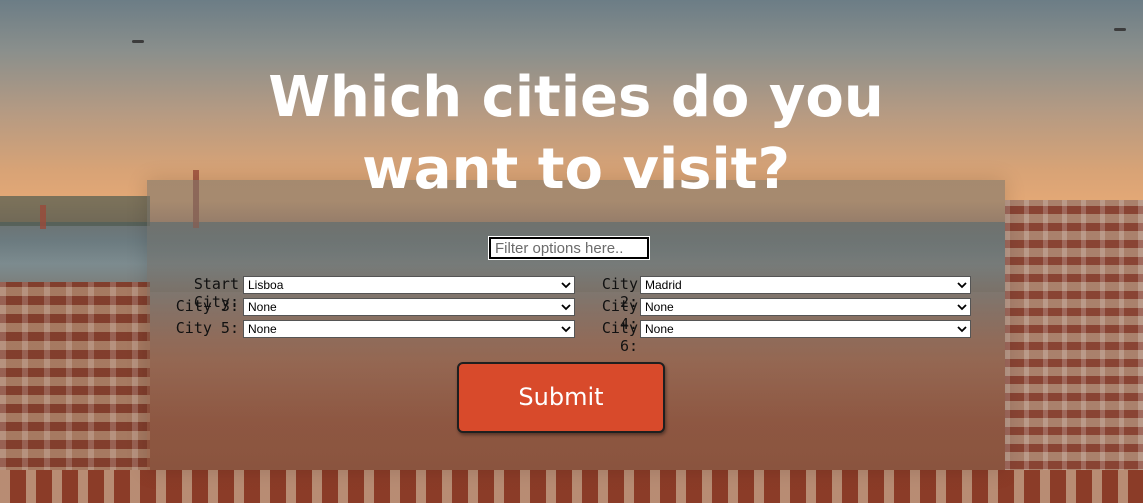  Describe the element at coordinates (576, 169) in the screenshot. I see `title-line-2: want to visit?` at that location.